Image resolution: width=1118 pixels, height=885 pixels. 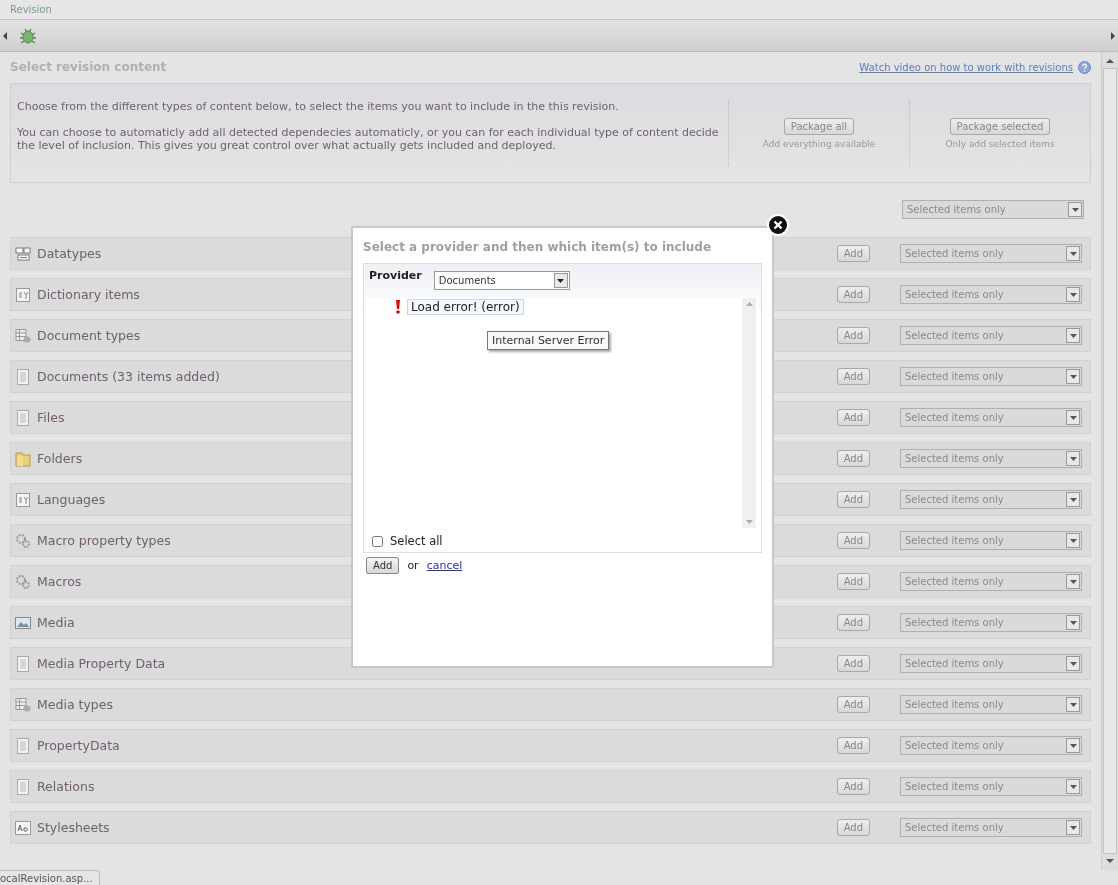 What do you see at coordinates (416, 541) in the screenshot?
I see `select-all-label: Select all` at bounding box center [416, 541].